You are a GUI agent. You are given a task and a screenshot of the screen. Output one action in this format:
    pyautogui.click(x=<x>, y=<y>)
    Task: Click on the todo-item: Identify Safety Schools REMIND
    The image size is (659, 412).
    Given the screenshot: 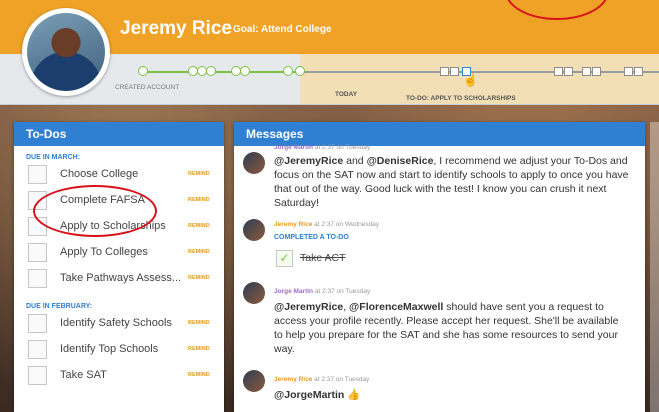 What is the action you would take?
    pyautogui.click(x=119, y=323)
    